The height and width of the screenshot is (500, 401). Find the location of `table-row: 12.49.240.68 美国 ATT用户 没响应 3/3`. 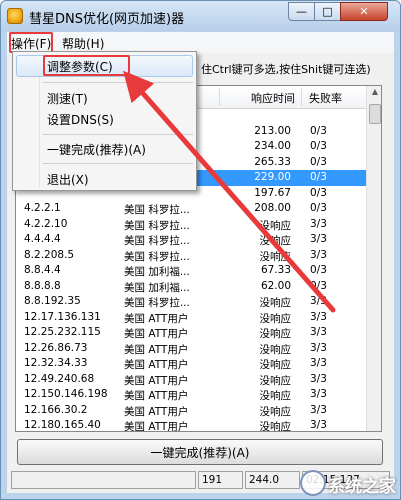

table-row: 12.49.240.68 美国 ATT用户 没响应 3/3 is located at coordinates (191, 380).